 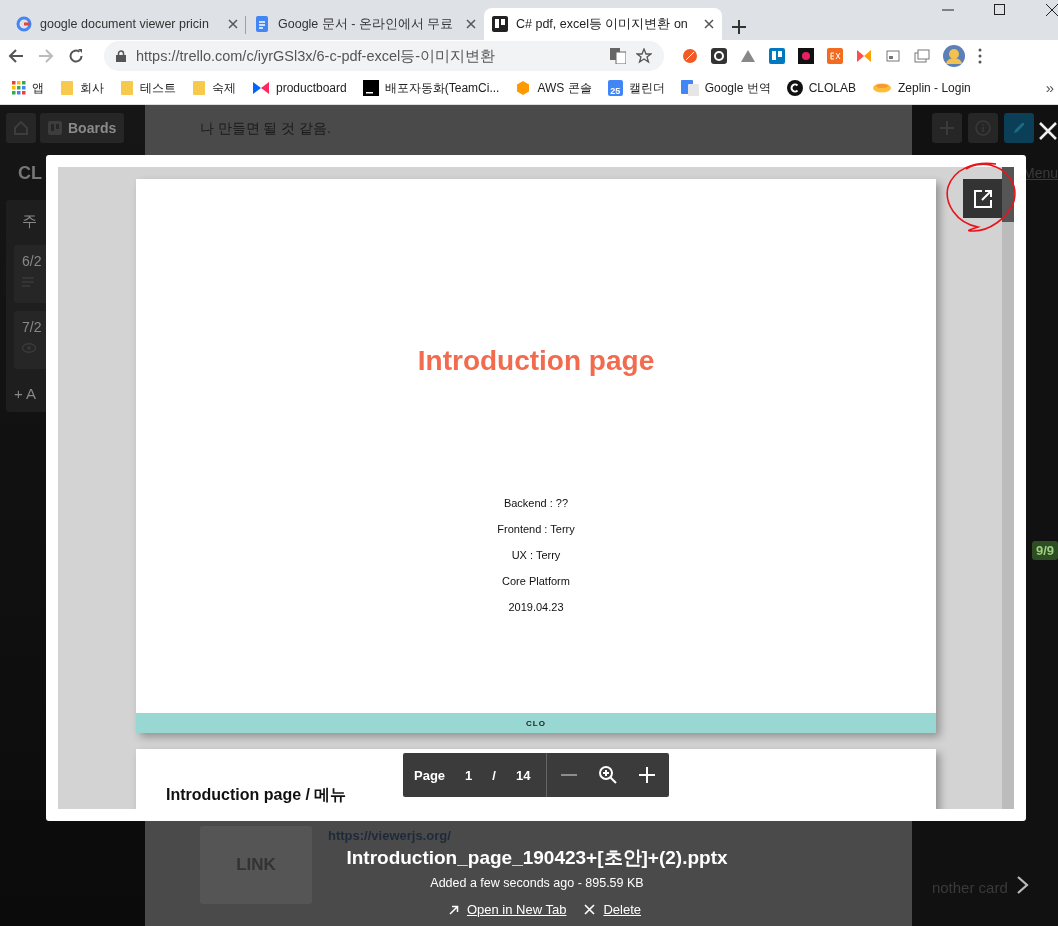 I want to click on more-icon, so click(x=980, y=56).